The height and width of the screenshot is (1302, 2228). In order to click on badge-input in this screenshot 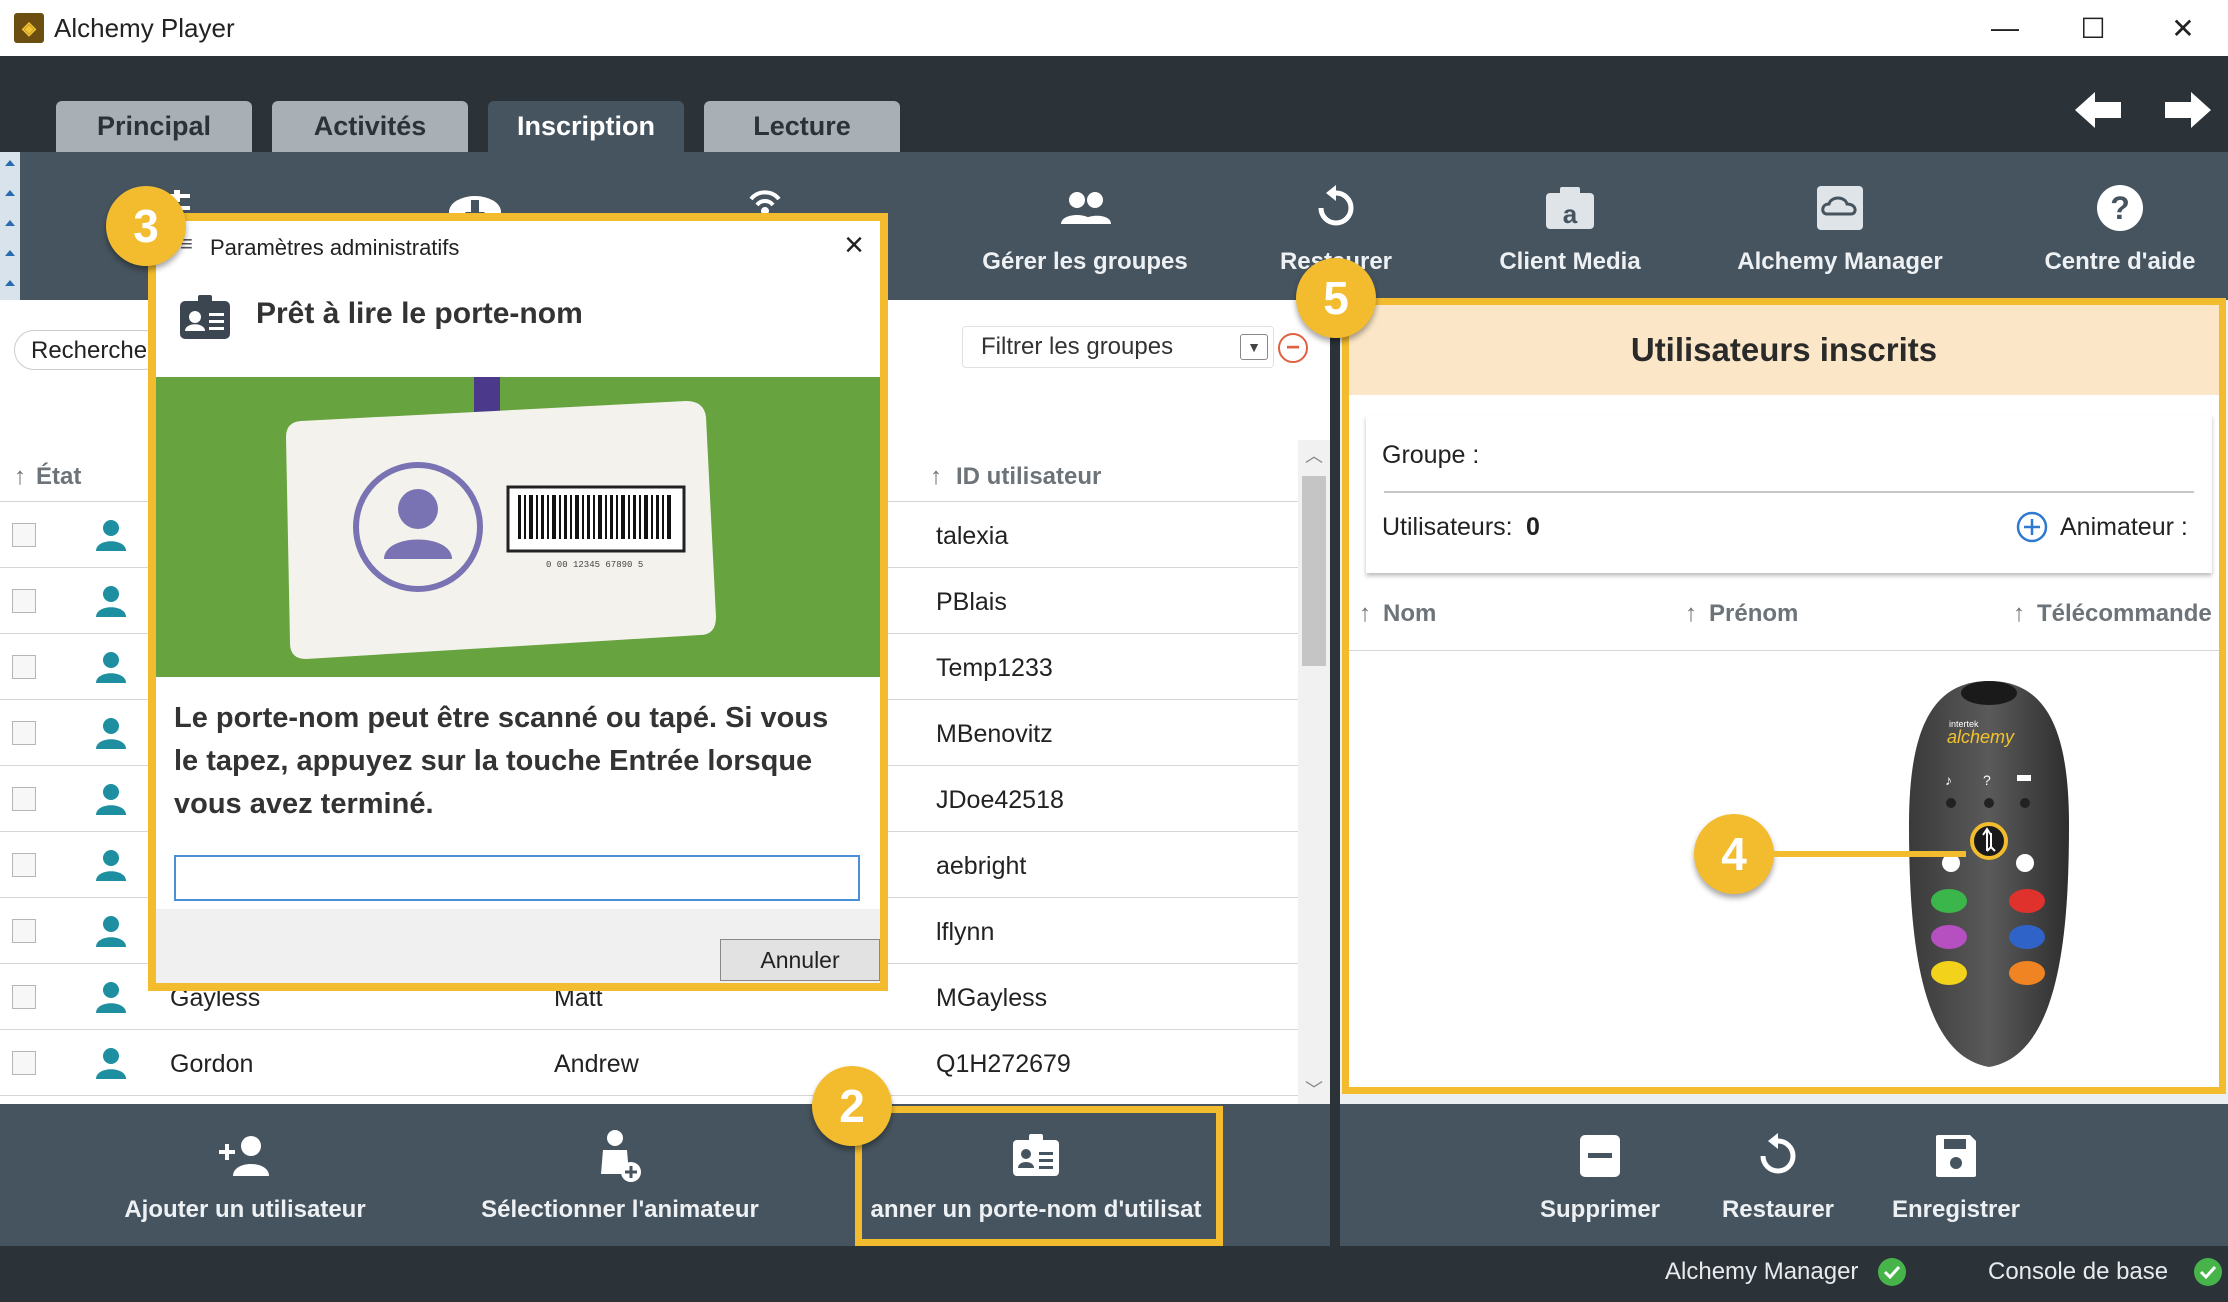, I will do `click(517, 878)`.